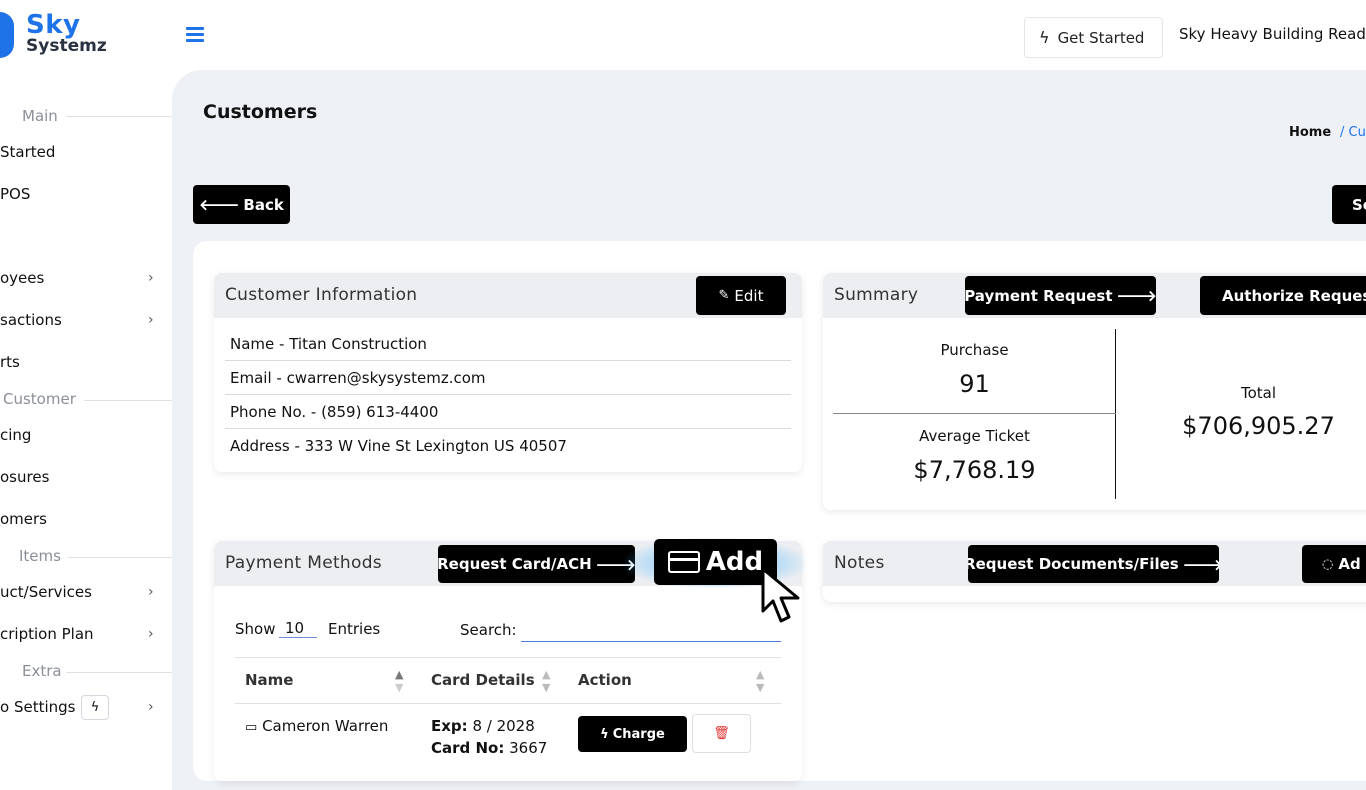  Describe the element at coordinates (715, 562) in the screenshot. I see `add-payment-method-button: Add` at that location.